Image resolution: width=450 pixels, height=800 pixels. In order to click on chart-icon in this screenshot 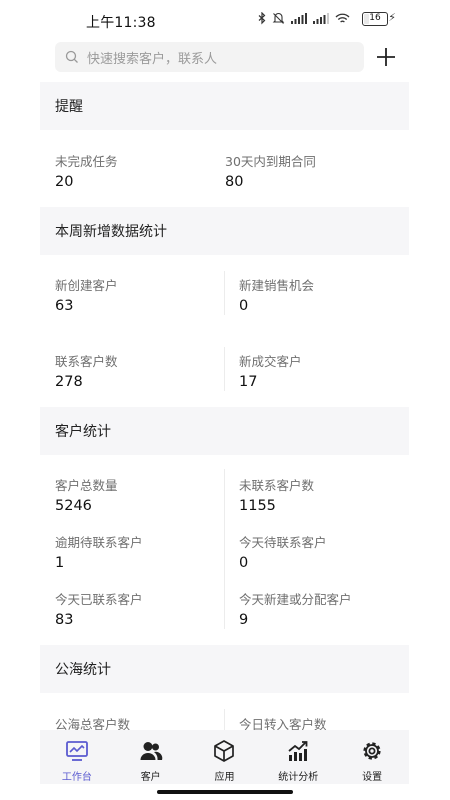, I will do `click(298, 751)`.